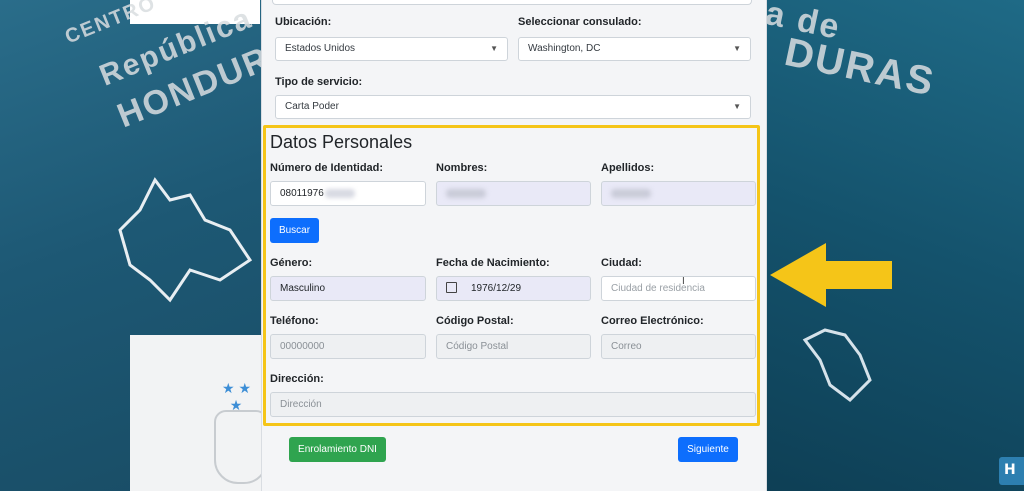 Image resolution: width=1024 pixels, height=491 pixels. What do you see at coordinates (513, 346) in the screenshot?
I see `codigo-postal-input: Código Postal` at bounding box center [513, 346].